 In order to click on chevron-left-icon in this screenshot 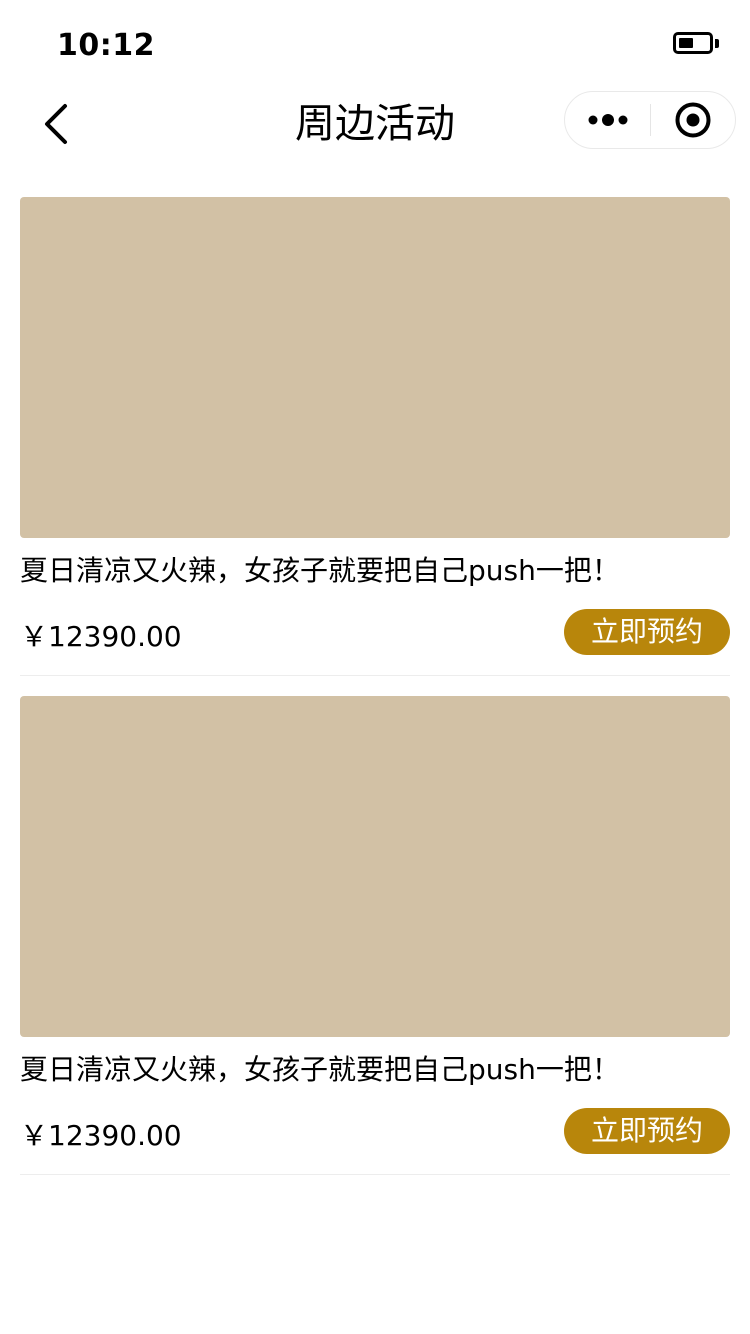, I will do `click(56, 124)`.